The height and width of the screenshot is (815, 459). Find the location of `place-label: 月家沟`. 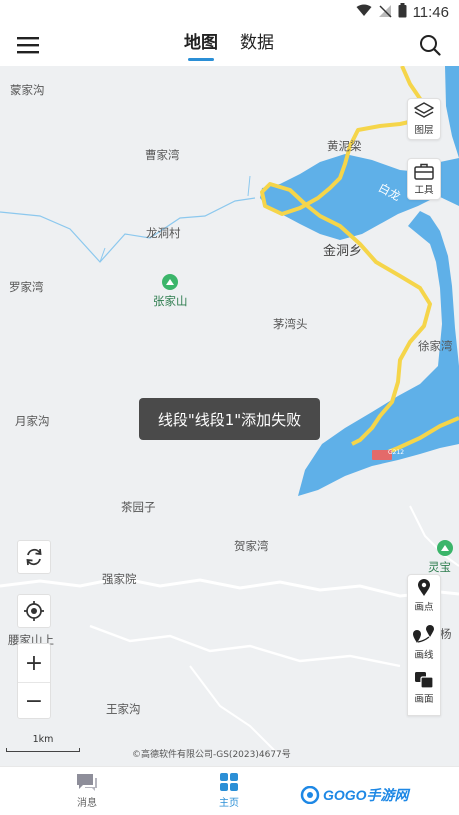

place-label: 月家沟 is located at coordinates (32, 421).